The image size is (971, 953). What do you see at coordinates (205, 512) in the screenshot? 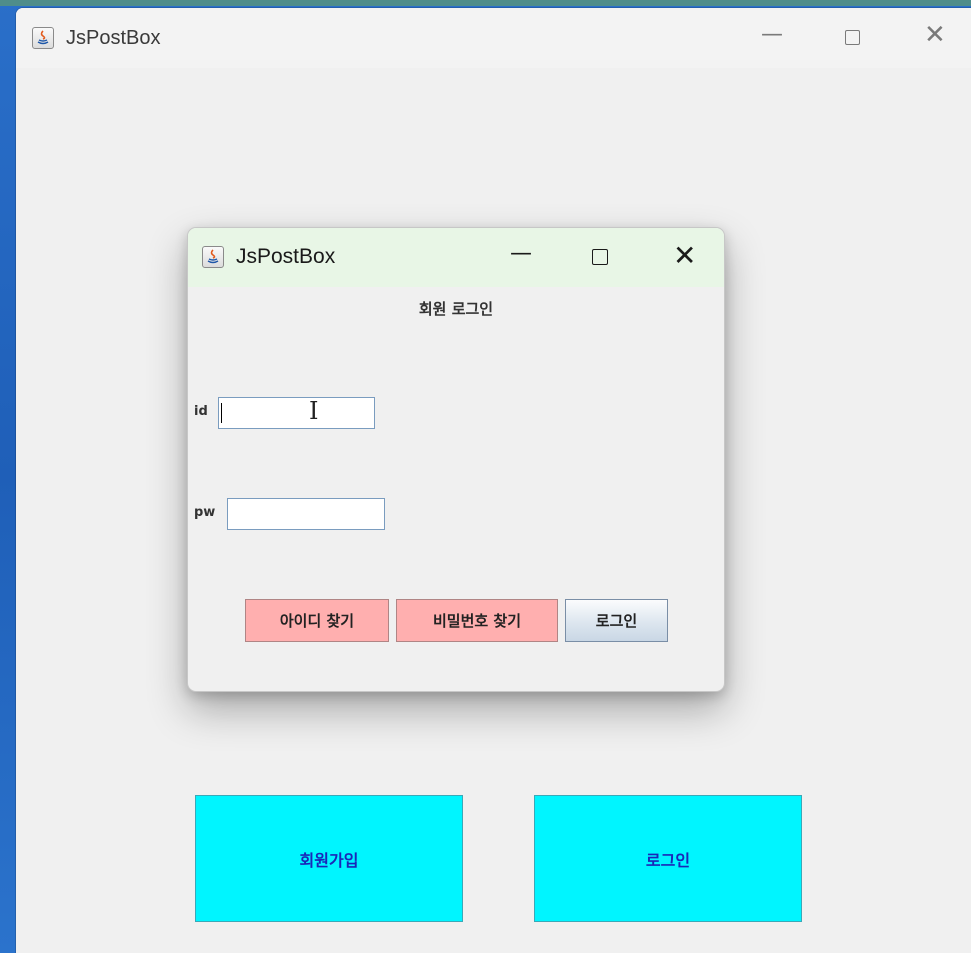
I see `pw-label: pw` at bounding box center [205, 512].